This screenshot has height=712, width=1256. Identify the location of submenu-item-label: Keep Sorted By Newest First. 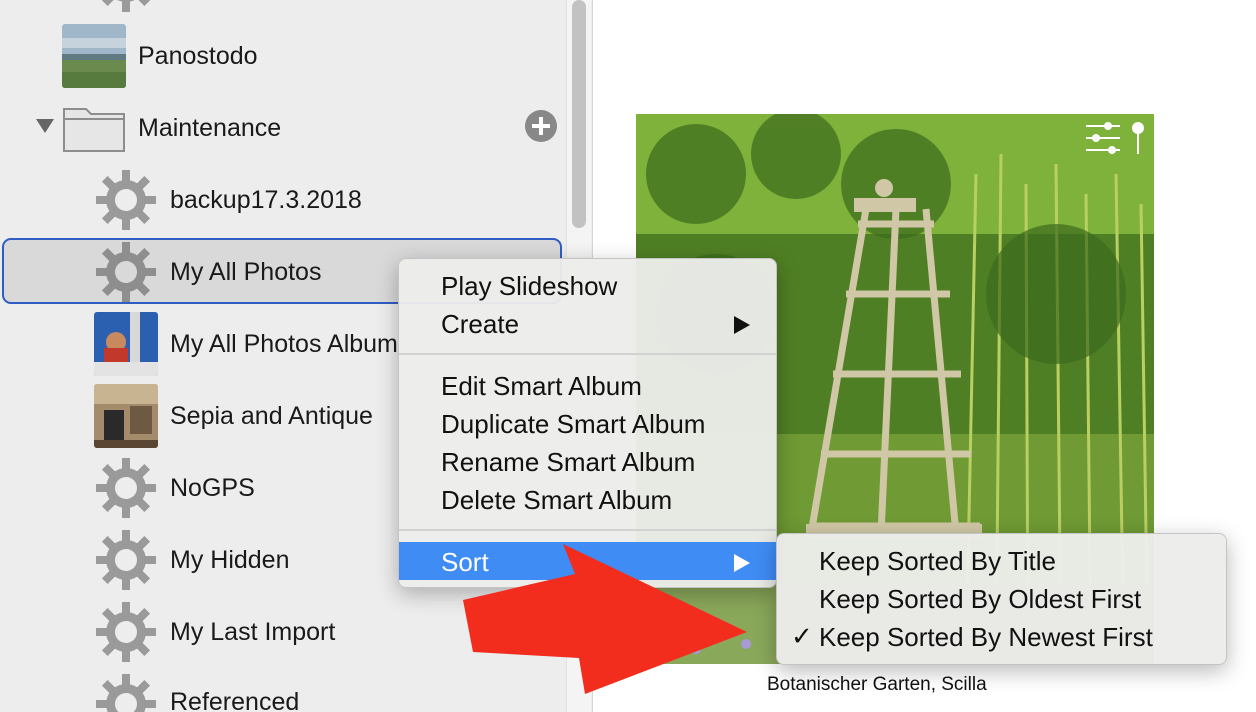
(986, 637).